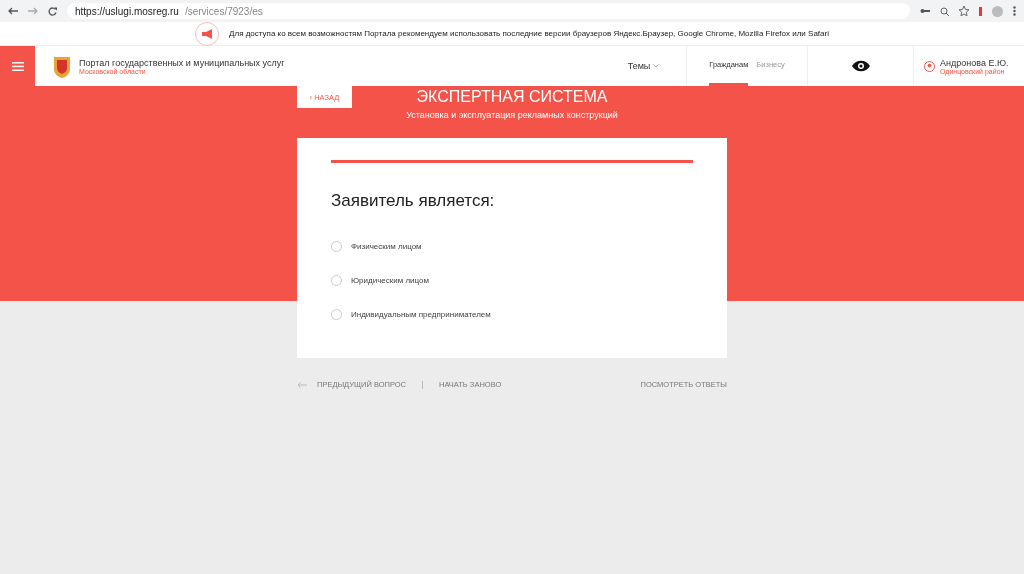  I want to click on key-icon, so click(925, 11).